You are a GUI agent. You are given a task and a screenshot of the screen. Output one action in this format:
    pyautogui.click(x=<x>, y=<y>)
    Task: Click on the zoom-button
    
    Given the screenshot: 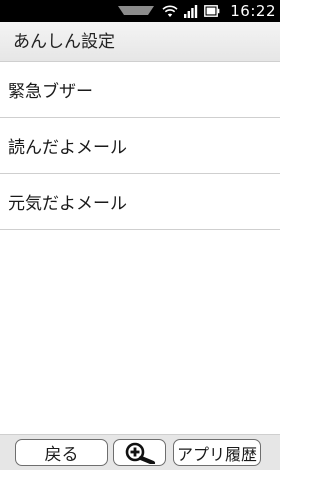 What is the action you would take?
    pyautogui.click(x=139, y=452)
    